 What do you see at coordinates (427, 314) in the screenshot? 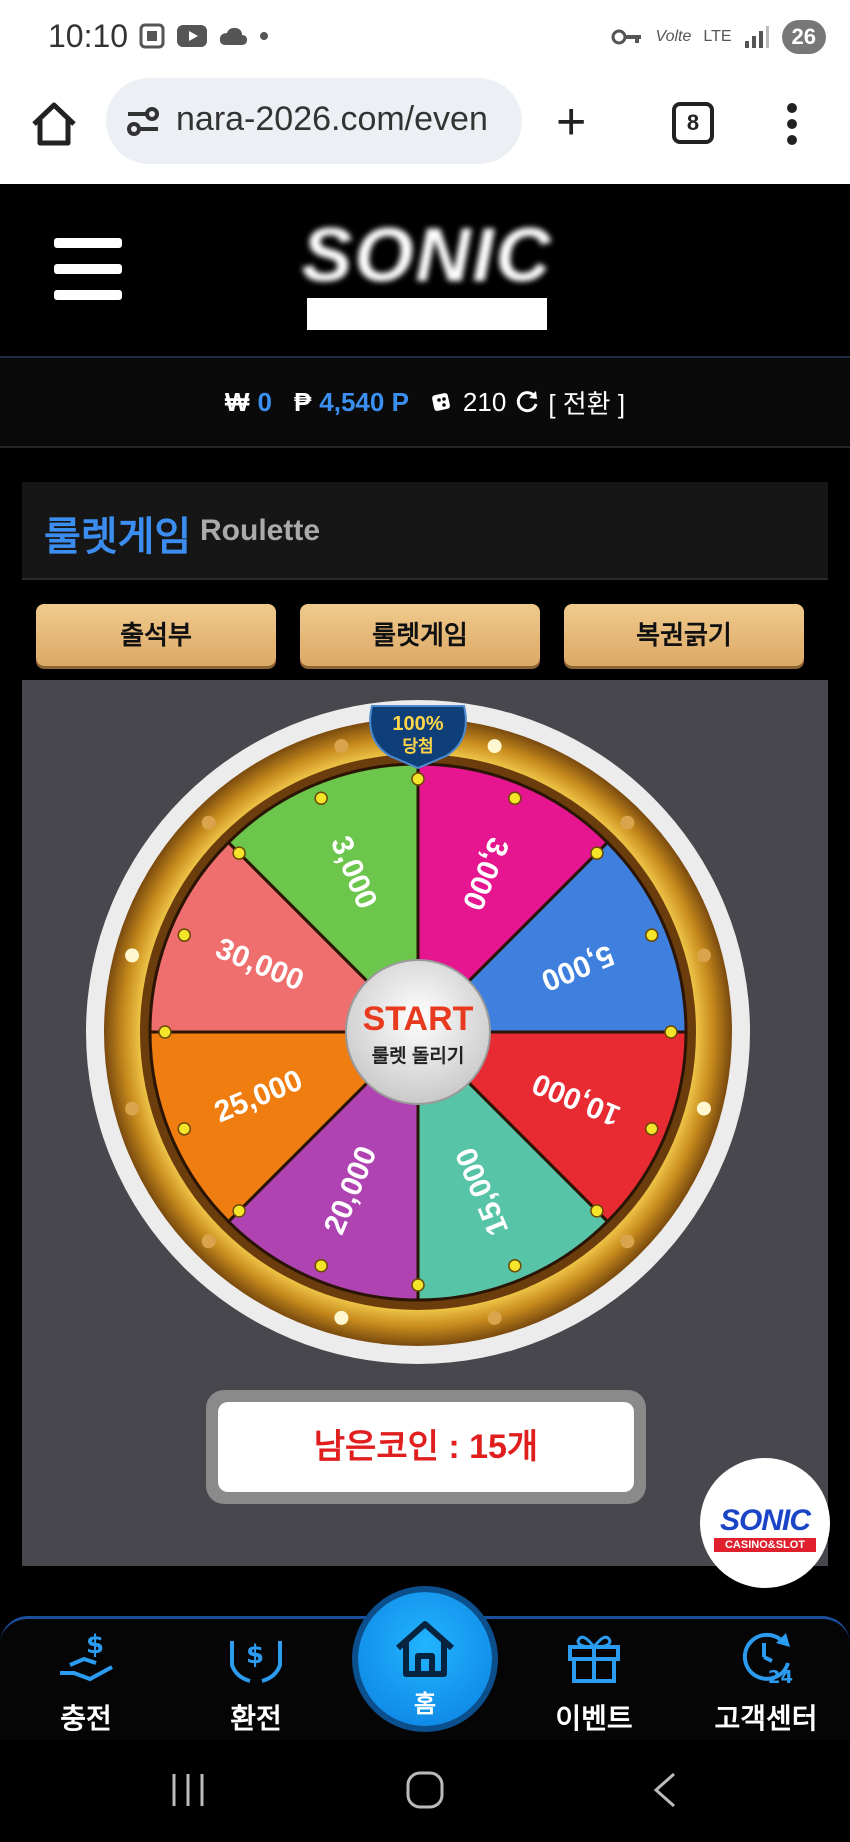
I see `logo-underbar` at bounding box center [427, 314].